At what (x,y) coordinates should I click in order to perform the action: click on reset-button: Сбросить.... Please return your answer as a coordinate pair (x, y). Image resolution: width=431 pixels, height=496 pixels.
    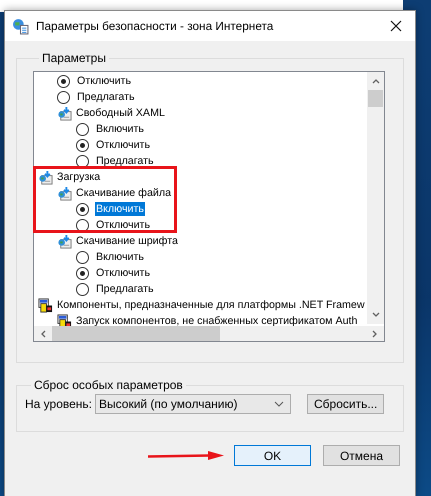
    Looking at the image, I should click on (345, 404).